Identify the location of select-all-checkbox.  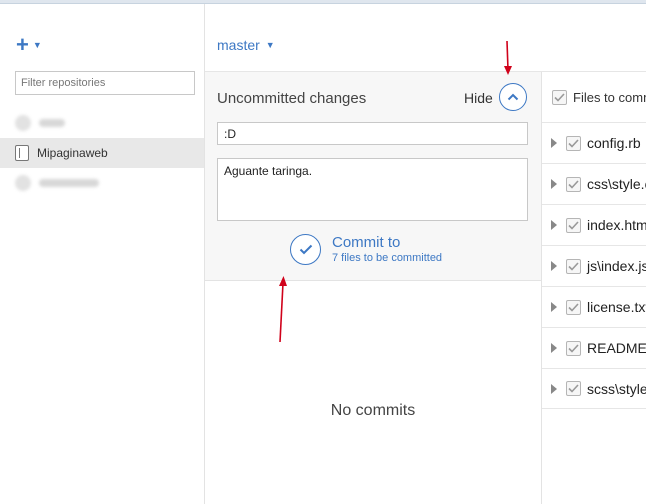
(559, 97).